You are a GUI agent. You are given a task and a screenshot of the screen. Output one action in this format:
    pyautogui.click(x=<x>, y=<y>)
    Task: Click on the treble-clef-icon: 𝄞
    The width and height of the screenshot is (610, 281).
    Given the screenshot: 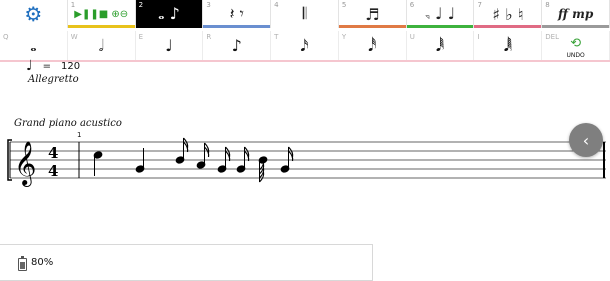 What is the action you would take?
    pyautogui.click(x=25, y=164)
    